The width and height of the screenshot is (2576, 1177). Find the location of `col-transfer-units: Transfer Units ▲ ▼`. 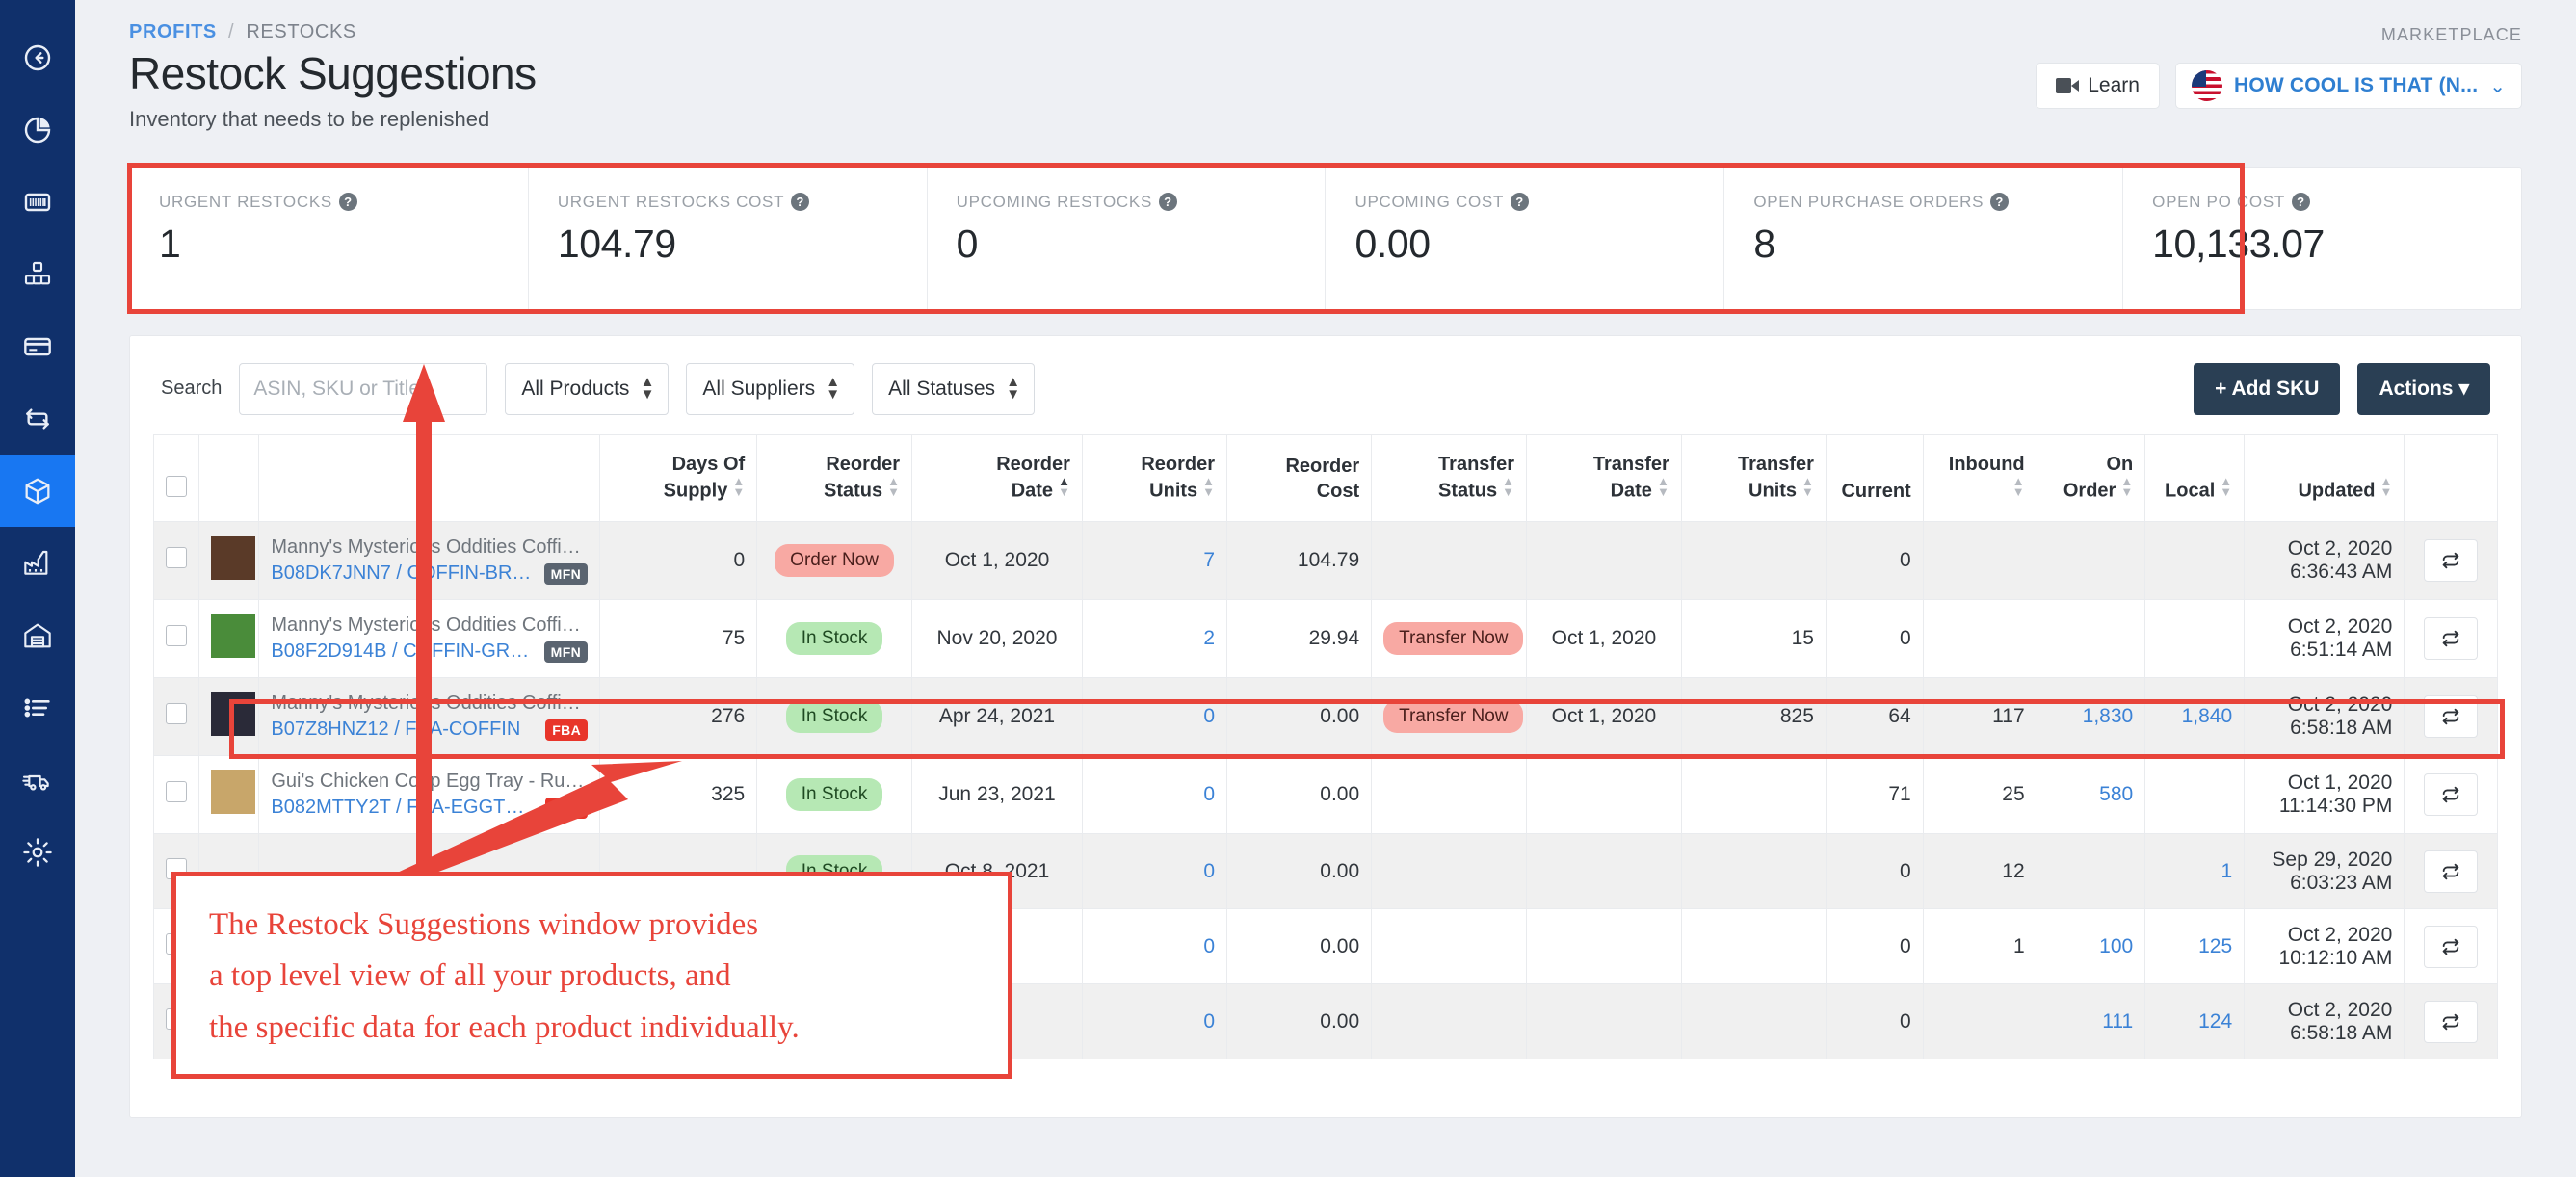

col-transfer-units: Transfer Units ▲ ▼ is located at coordinates (1754, 478).